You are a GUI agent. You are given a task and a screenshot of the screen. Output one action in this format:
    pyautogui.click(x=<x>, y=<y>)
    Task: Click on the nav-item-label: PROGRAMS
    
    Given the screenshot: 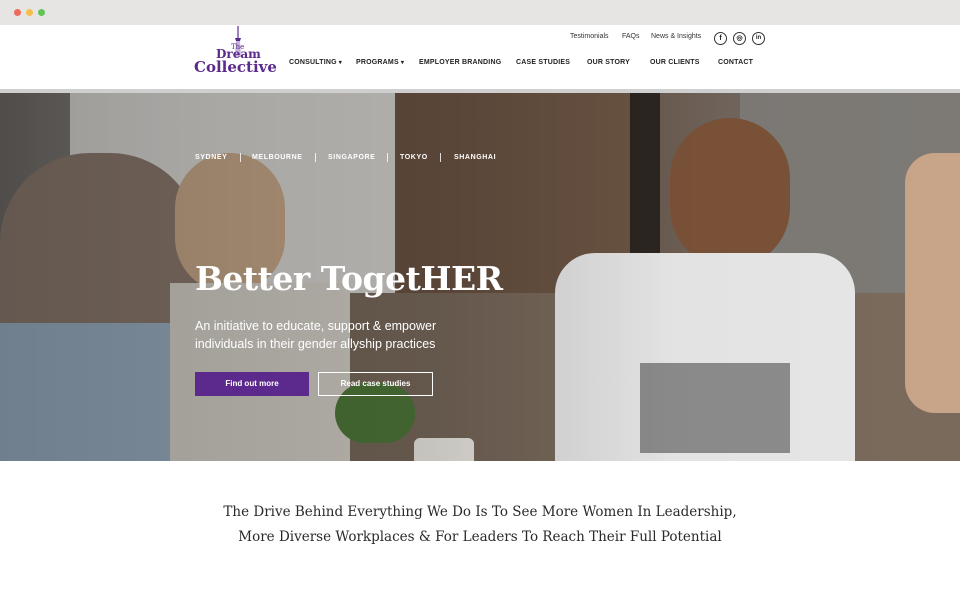 What is the action you would take?
    pyautogui.click(x=377, y=62)
    